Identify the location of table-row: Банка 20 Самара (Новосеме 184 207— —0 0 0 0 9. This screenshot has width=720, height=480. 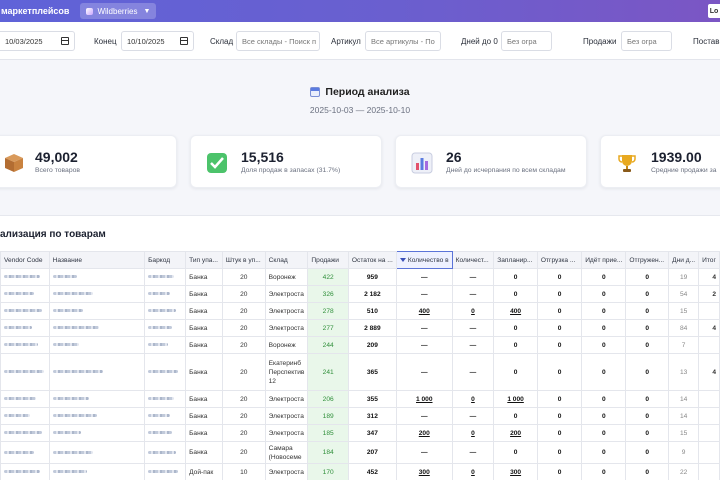
(360, 452).